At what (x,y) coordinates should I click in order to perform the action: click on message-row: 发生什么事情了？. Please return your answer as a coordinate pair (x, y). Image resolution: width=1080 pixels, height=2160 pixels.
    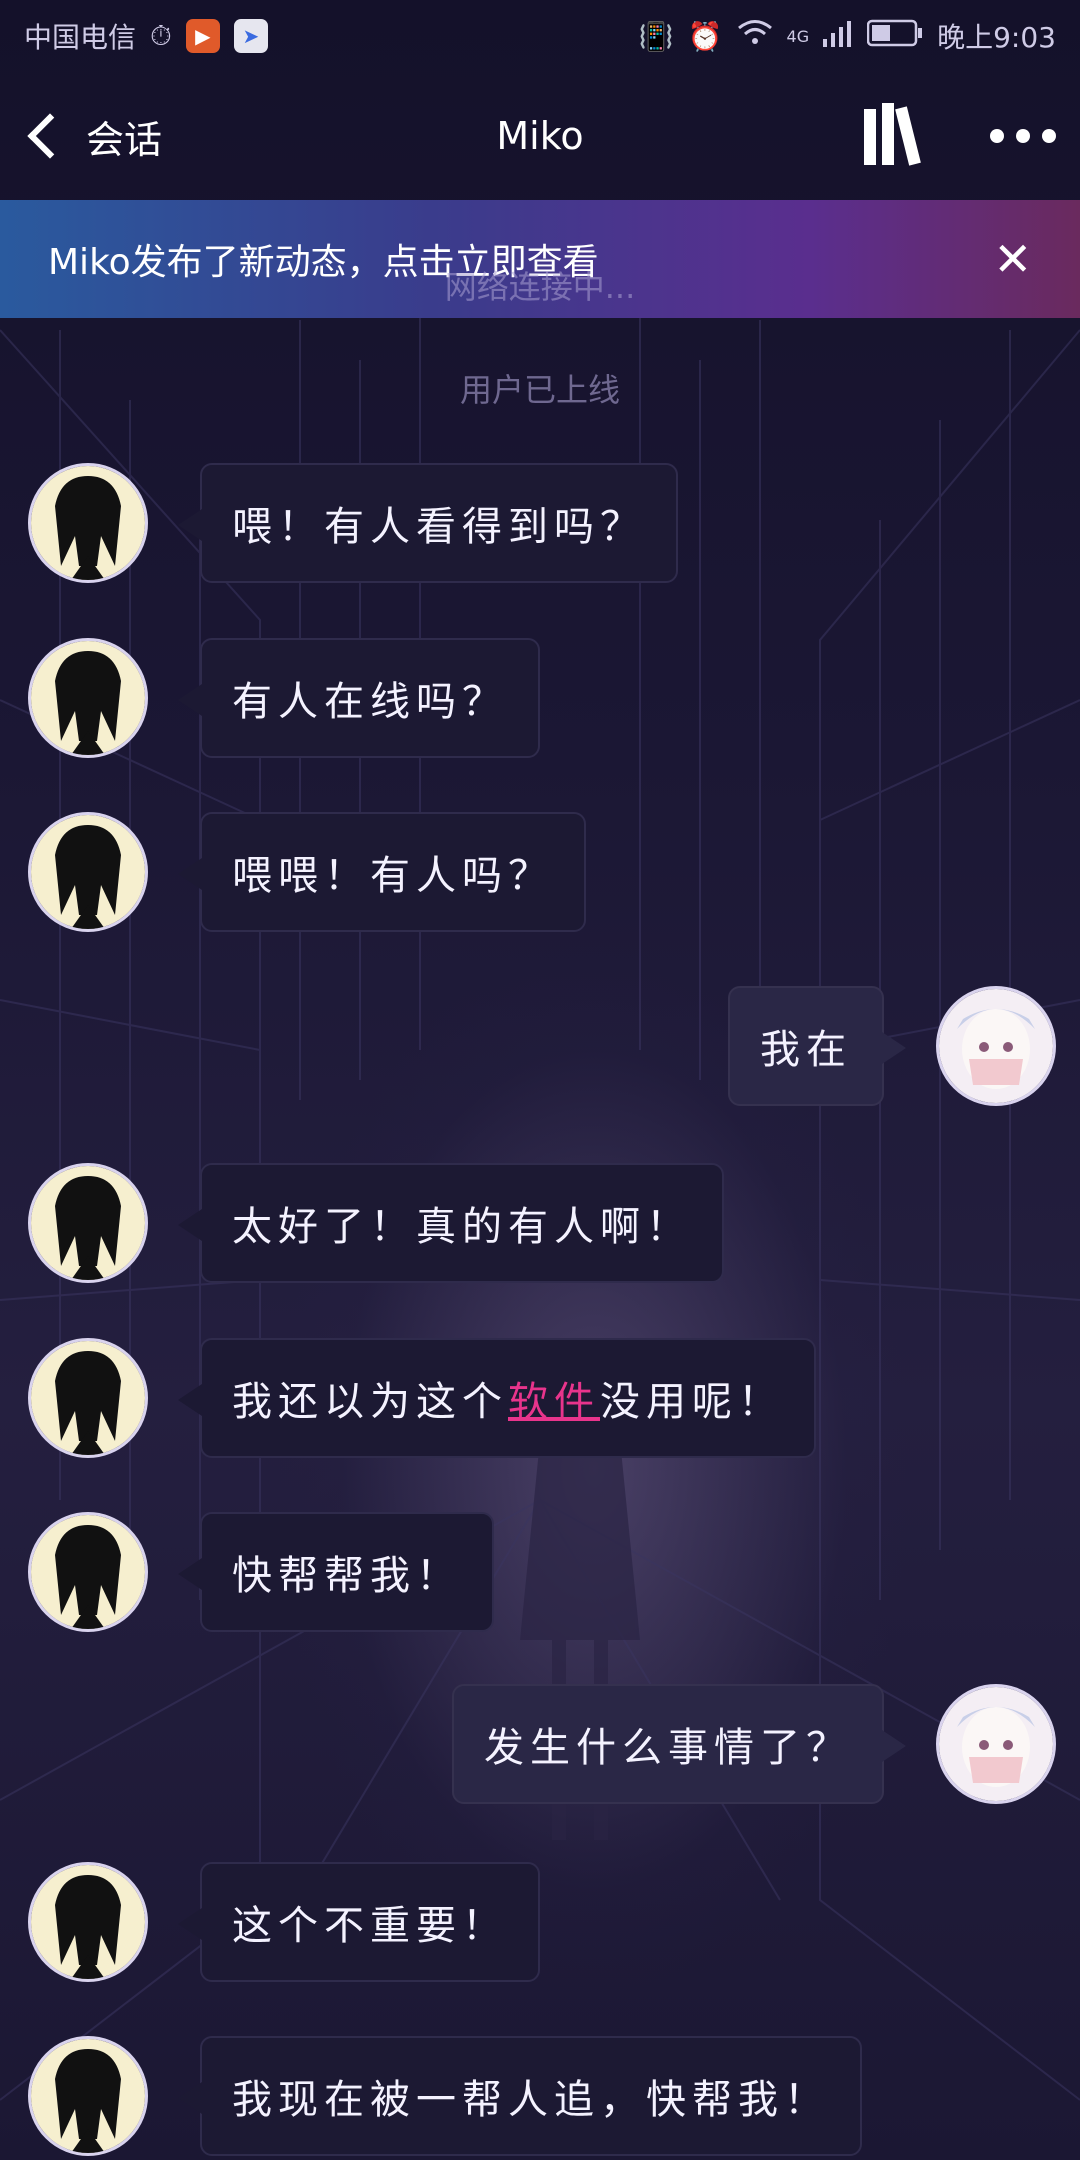
    Looking at the image, I should click on (754, 1744).